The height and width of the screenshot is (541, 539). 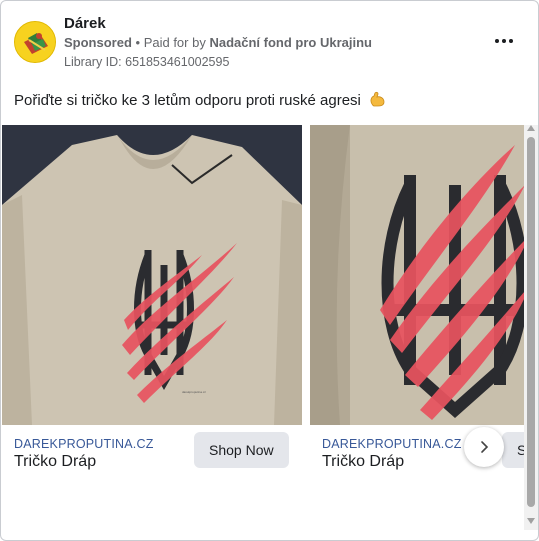 What do you see at coordinates (531, 128) in the screenshot?
I see `scroll-up-arrow-icon` at bounding box center [531, 128].